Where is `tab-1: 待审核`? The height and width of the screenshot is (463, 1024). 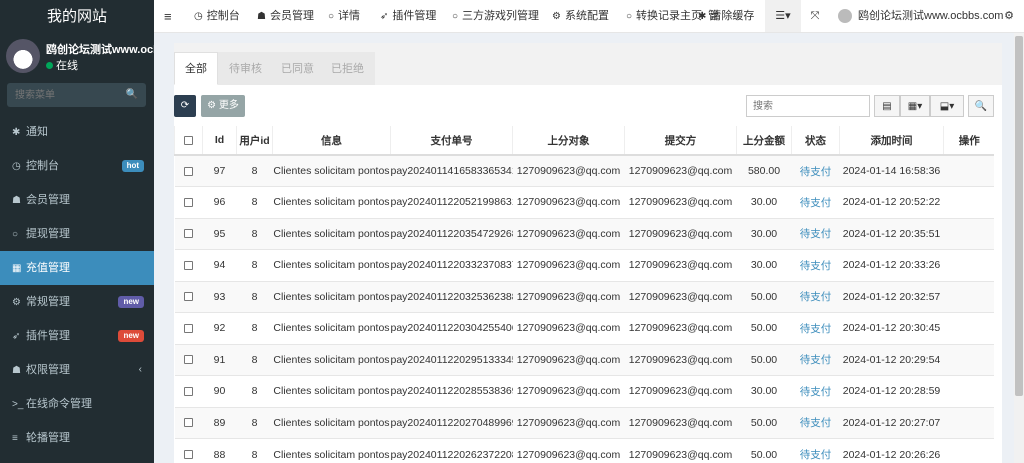
tab-1: 待审核 is located at coordinates (245, 68).